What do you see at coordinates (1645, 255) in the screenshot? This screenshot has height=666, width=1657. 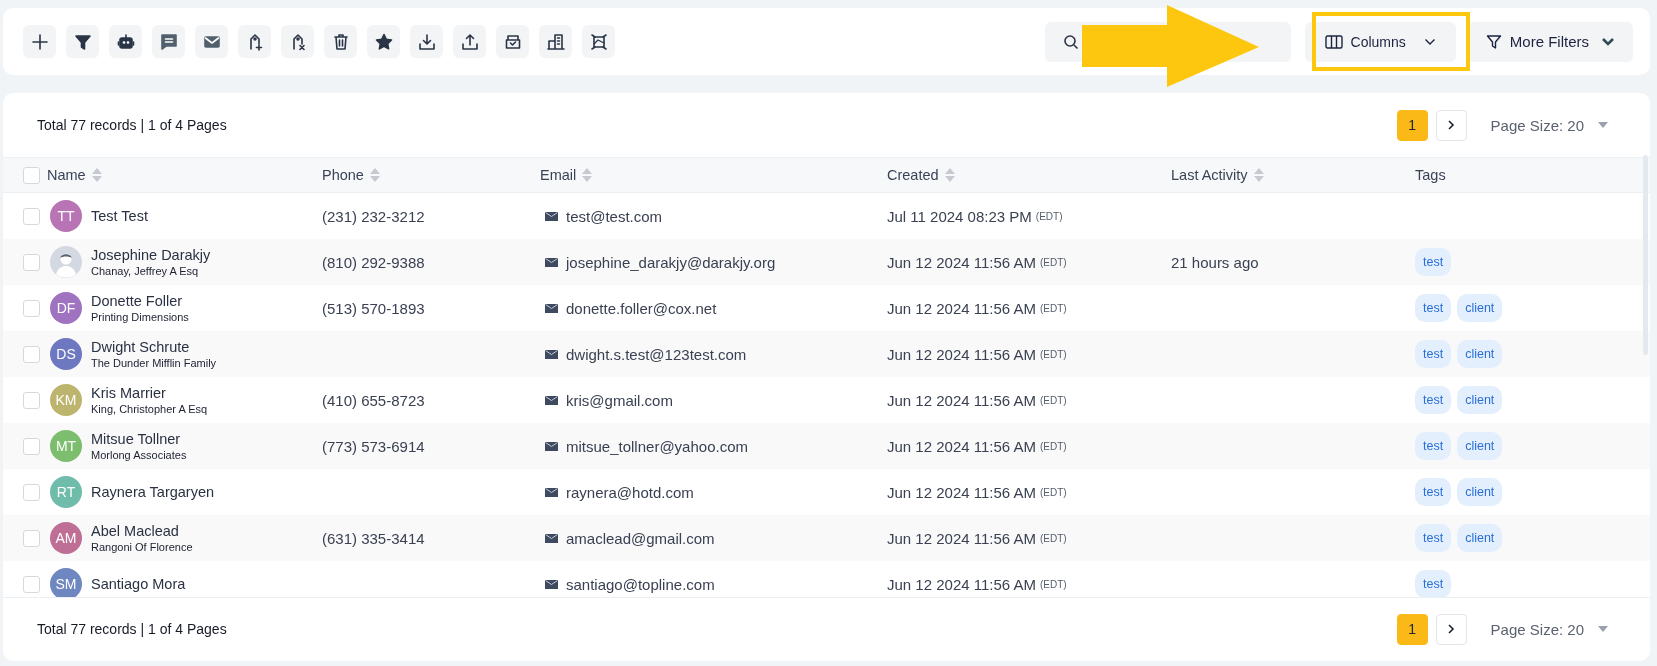 I see `scrollbar-thumb` at bounding box center [1645, 255].